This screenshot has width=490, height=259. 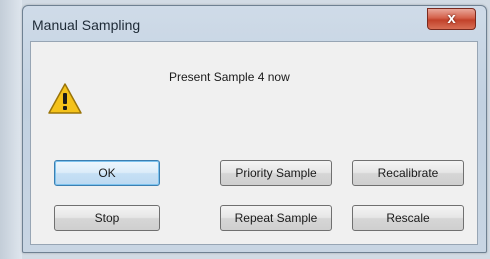 What do you see at coordinates (107, 218) in the screenshot?
I see `stop-button: Stop` at bounding box center [107, 218].